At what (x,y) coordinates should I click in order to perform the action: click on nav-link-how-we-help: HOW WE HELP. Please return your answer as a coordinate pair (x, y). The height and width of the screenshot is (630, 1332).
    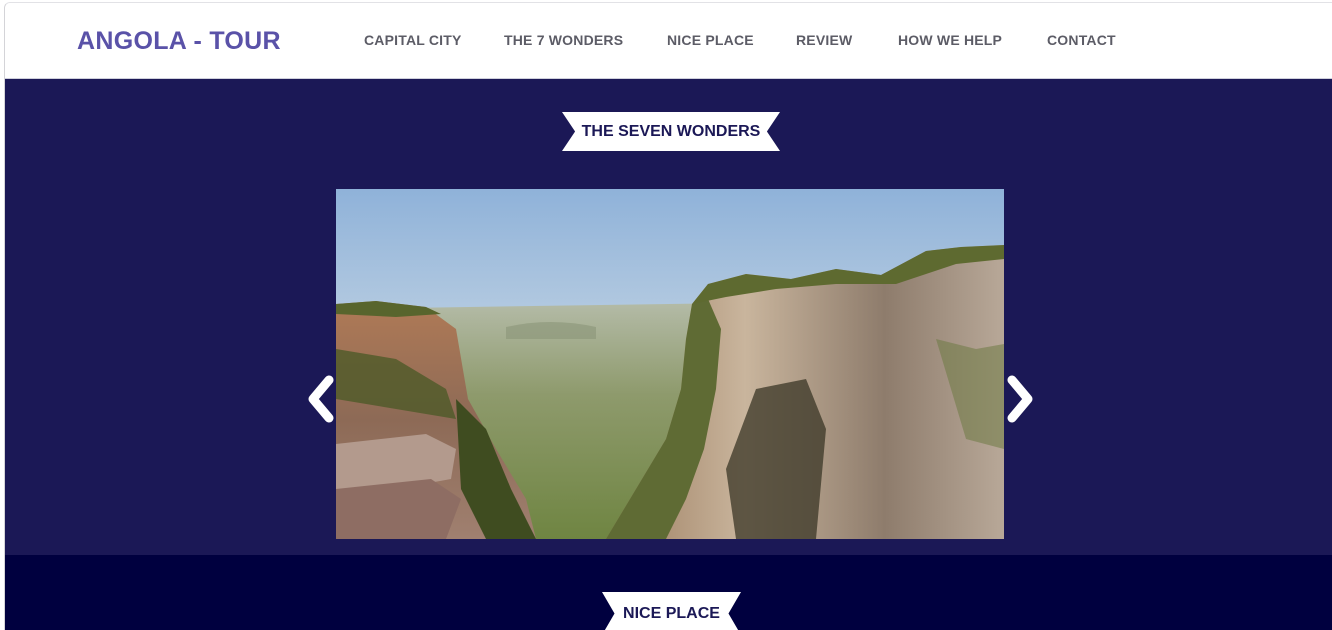
    Looking at the image, I should click on (950, 40).